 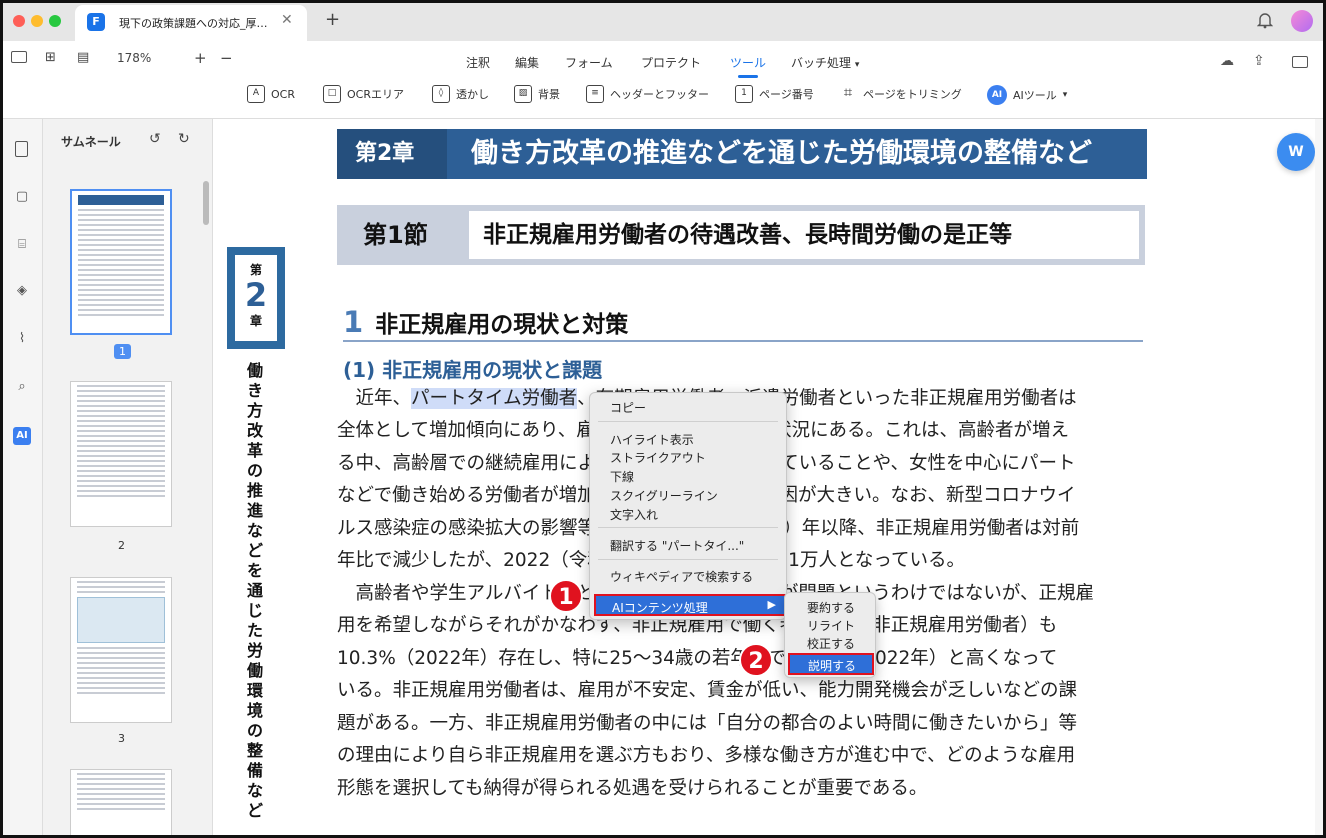 What do you see at coordinates (774, 94) in the screenshot?
I see `tool-page-number: 1 ページ番号` at bounding box center [774, 94].